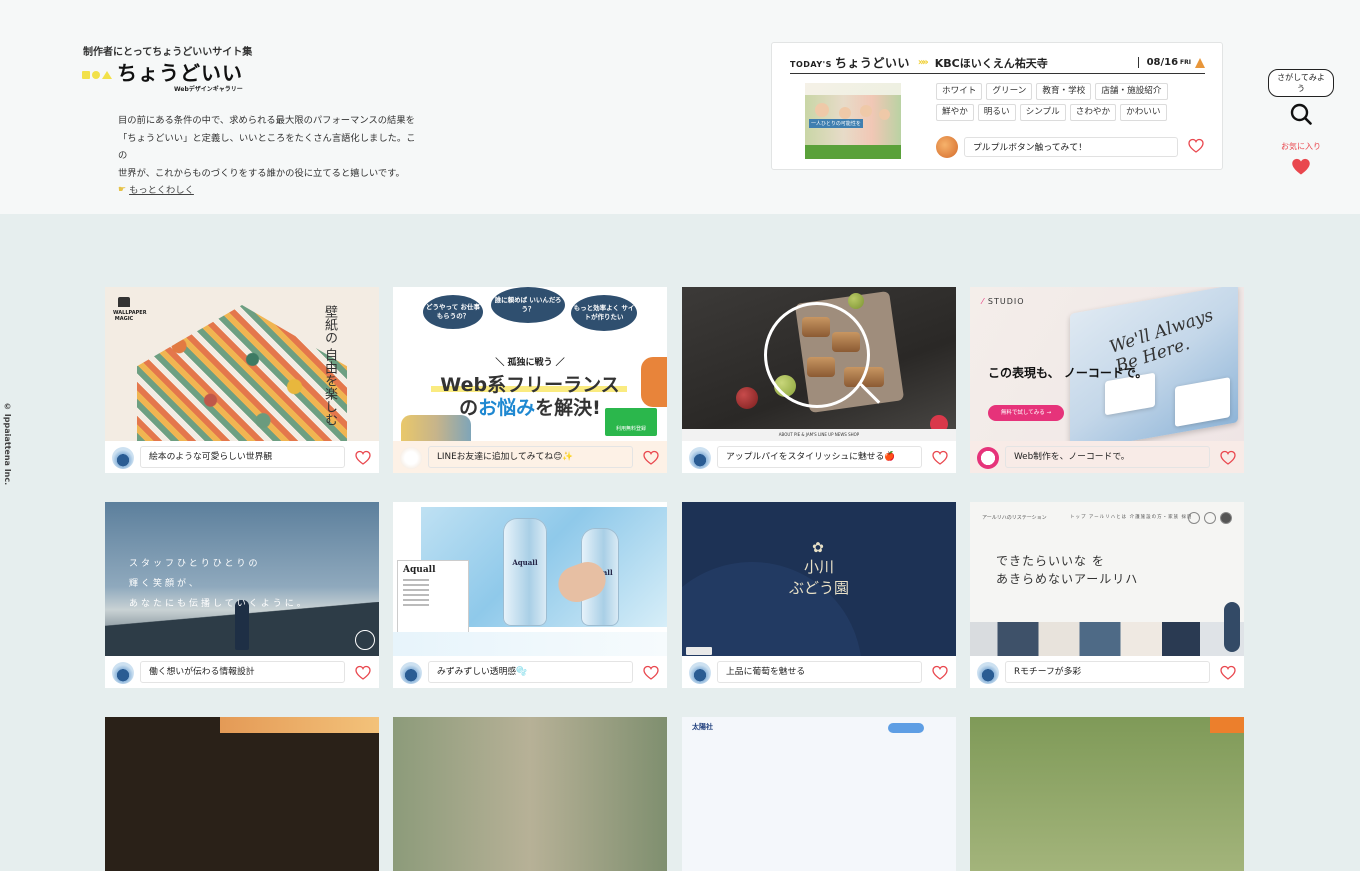  What do you see at coordinates (996, 112) in the screenshot?
I see `tag: 明るい` at bounding box center [996, 112].